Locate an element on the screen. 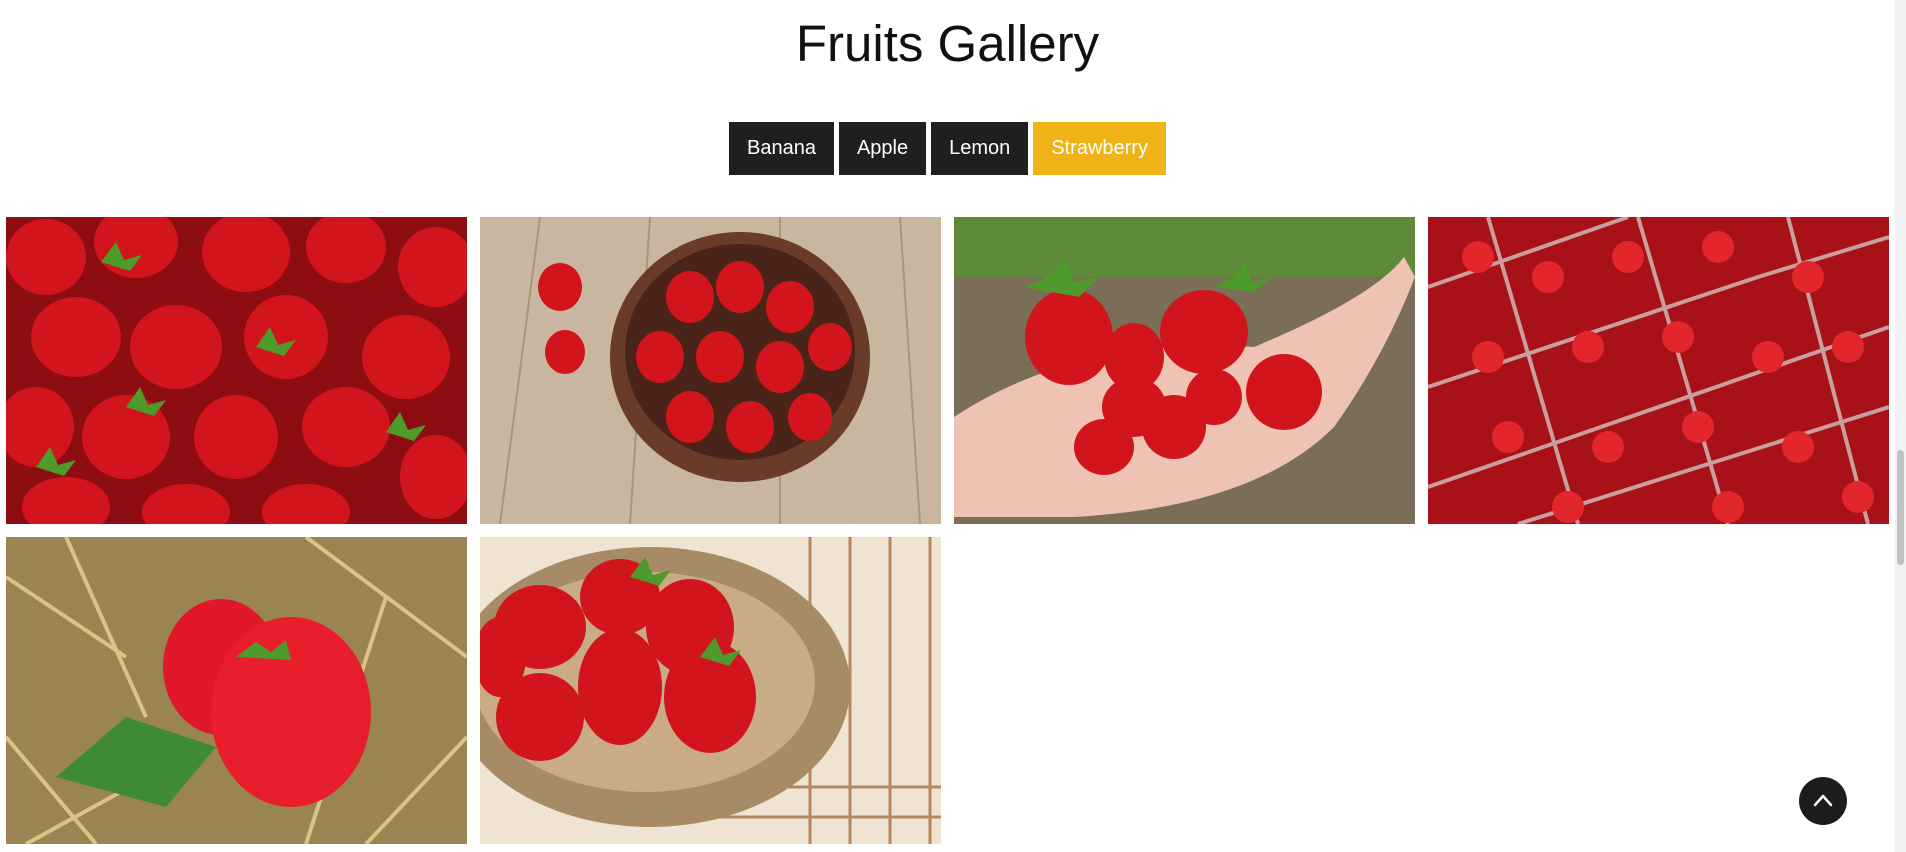  filter-banana-button: Banana is located at coordinates (781, 148).